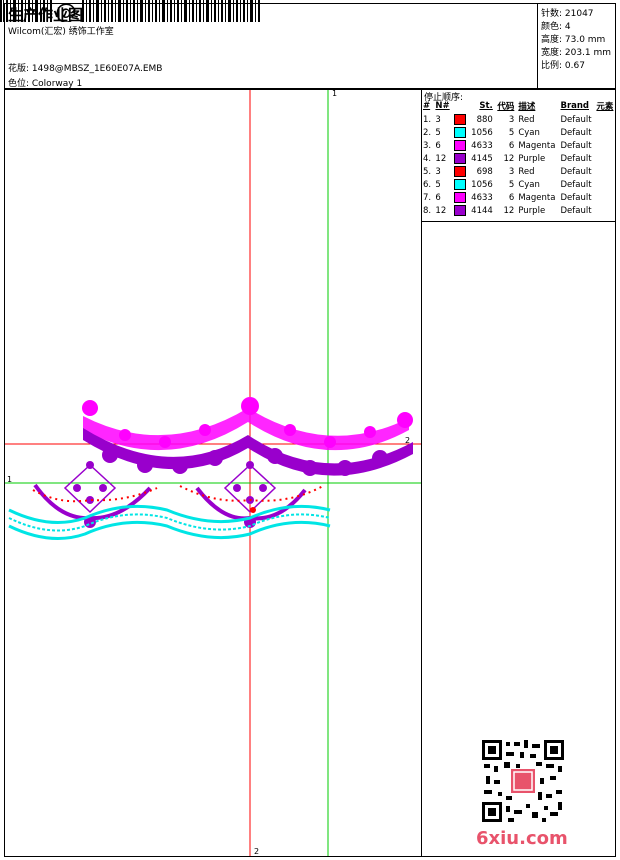 The height and width of the screenshot is (860, 620). Describe the element at coordinates (484, 119) in the screenshot. I see `row-stitches: 880` at that location.